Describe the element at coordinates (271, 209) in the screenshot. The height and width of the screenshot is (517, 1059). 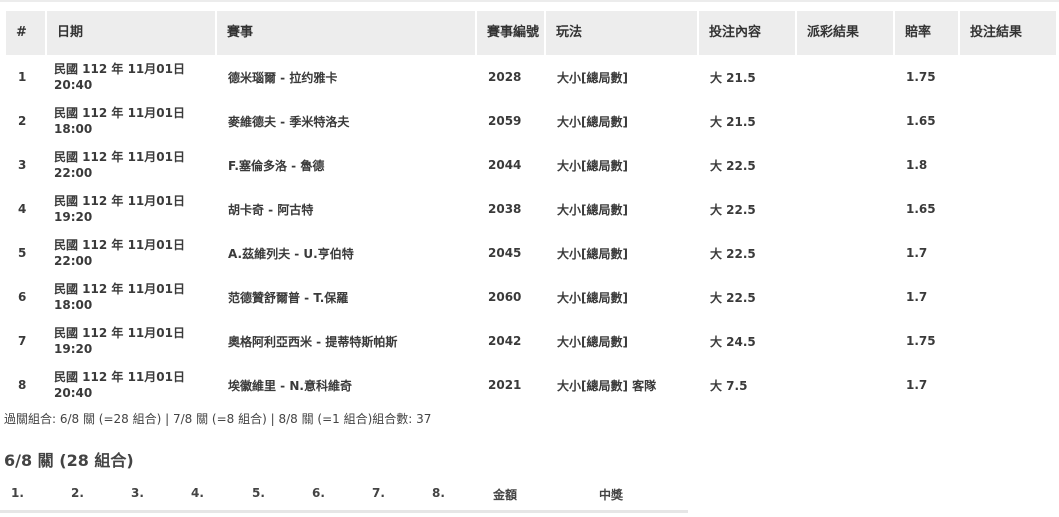
I see `row-match: 胡卡奇 - 阿古特` at that location.